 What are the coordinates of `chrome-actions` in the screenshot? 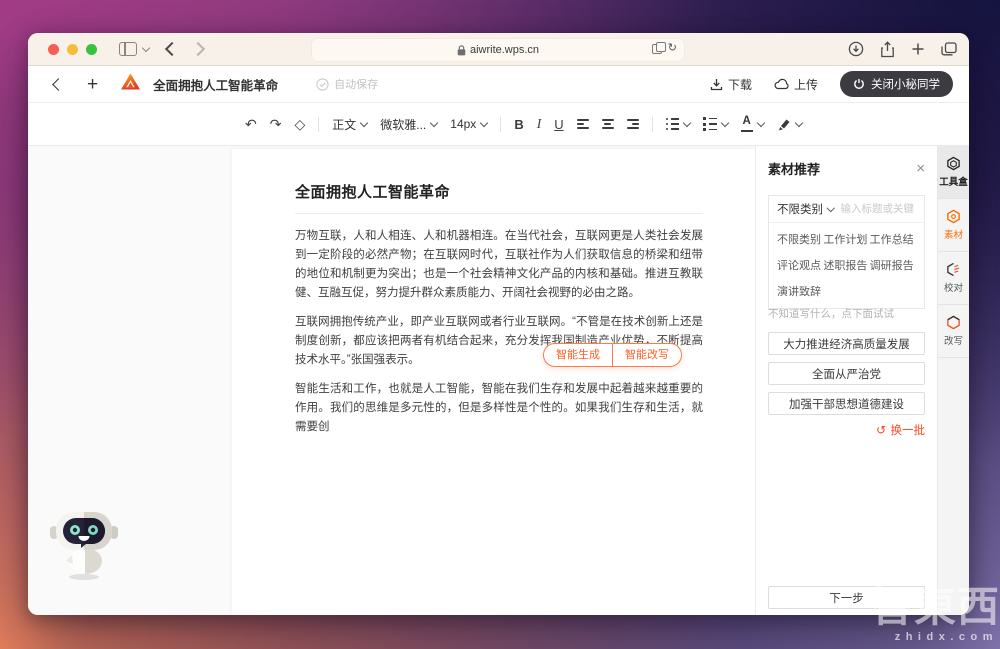 It's located at (902, 49).